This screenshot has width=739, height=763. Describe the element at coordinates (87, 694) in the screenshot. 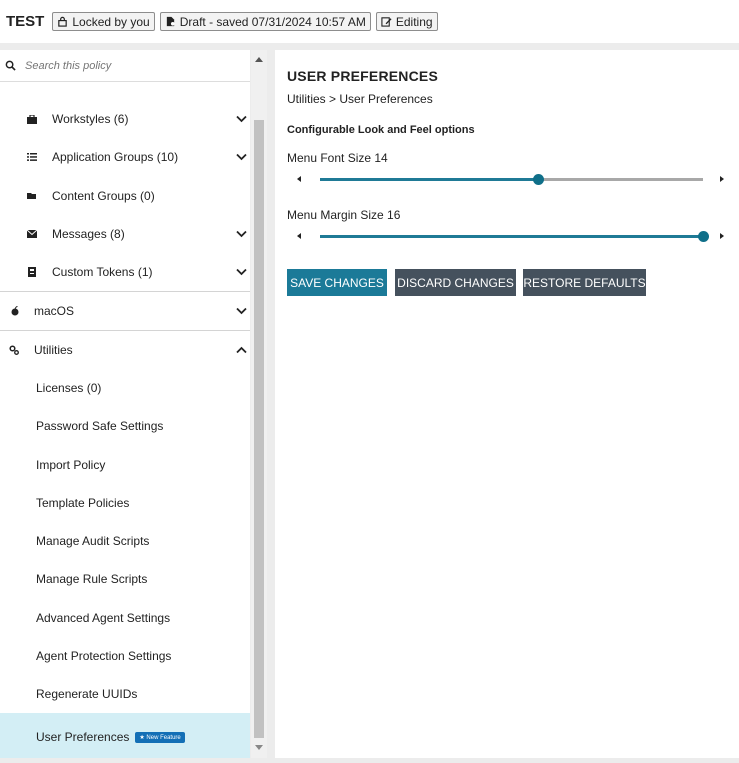

I see `sidebar-item-label: Regenerate UUIDs` at that location.